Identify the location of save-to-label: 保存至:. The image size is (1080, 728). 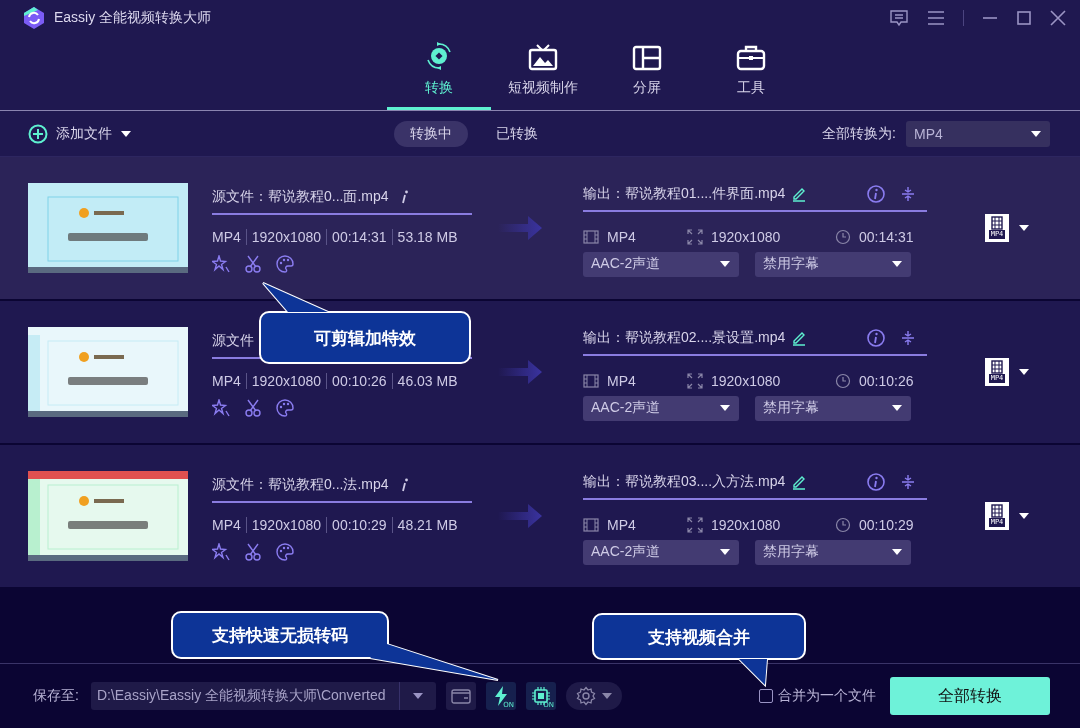
(56, 696).